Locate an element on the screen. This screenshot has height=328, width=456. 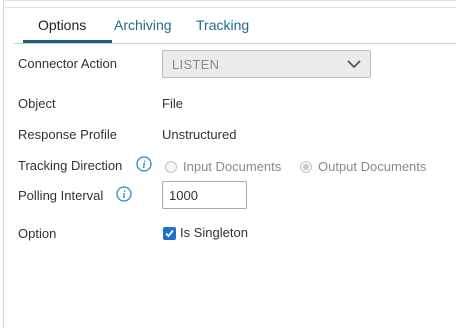
response-profile-label: Response Profile is located at coordinates (67, 134).